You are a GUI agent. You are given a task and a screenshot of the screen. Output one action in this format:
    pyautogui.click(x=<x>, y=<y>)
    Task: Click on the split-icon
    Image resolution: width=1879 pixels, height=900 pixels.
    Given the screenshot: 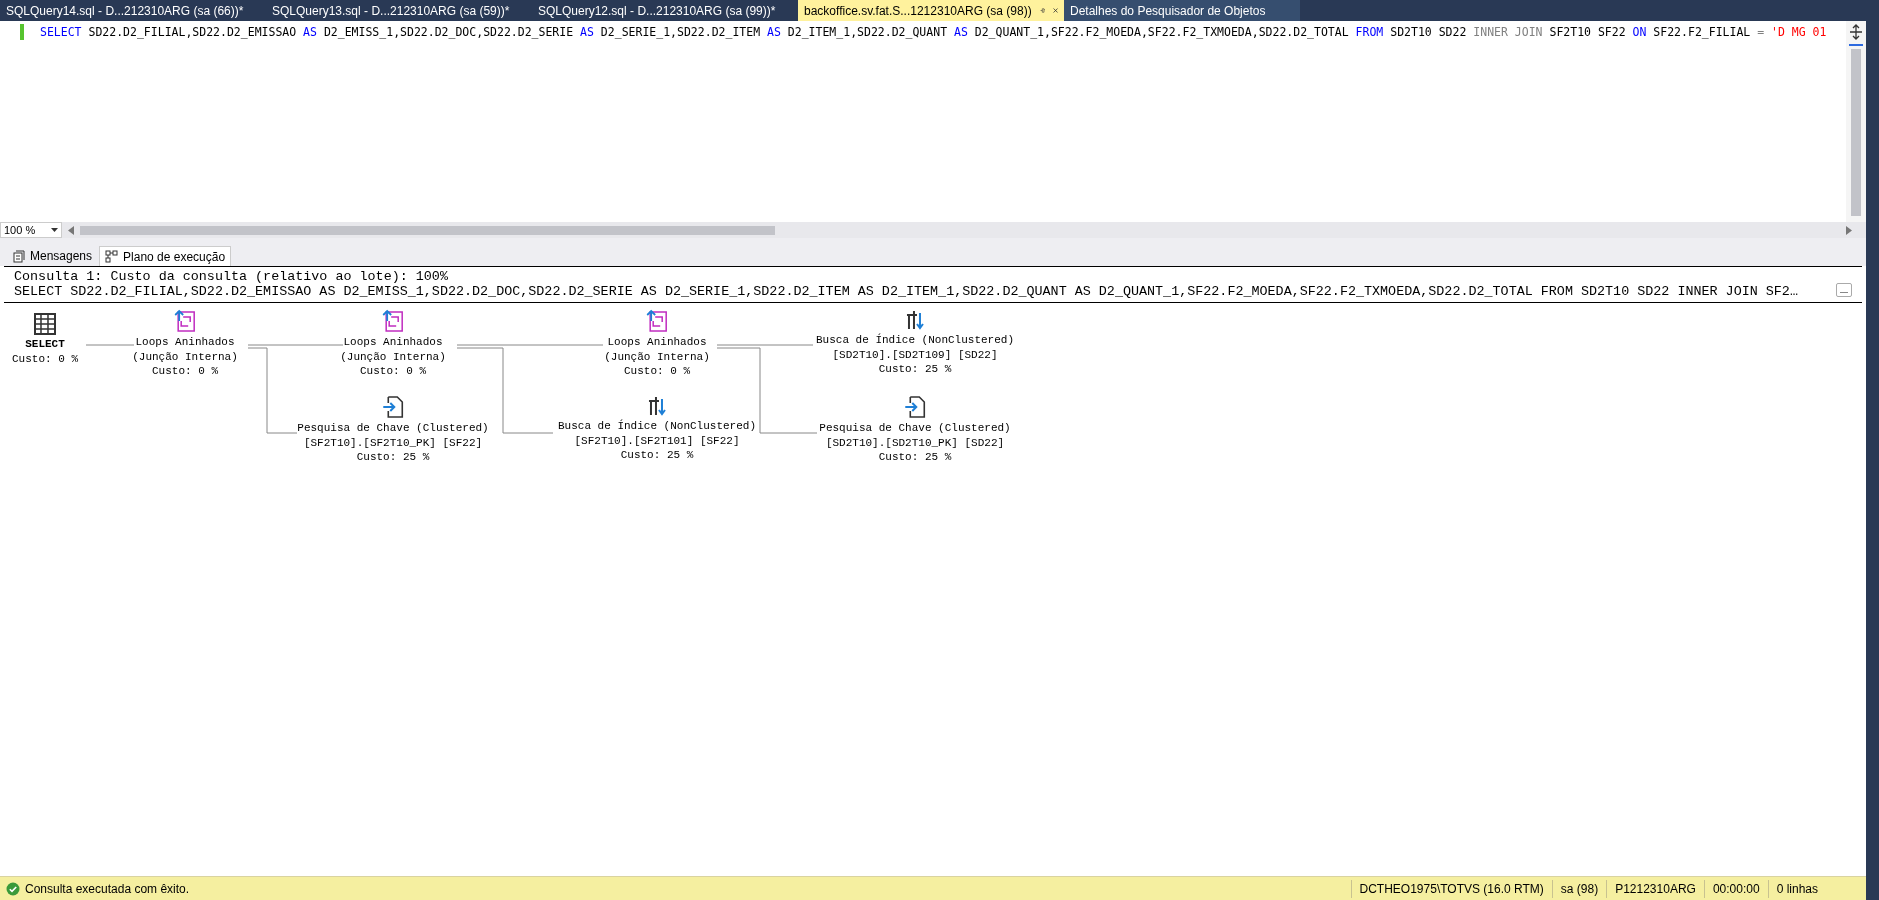 What is the action you would take?
    pyautogui.click(x=1856, y=32)
    